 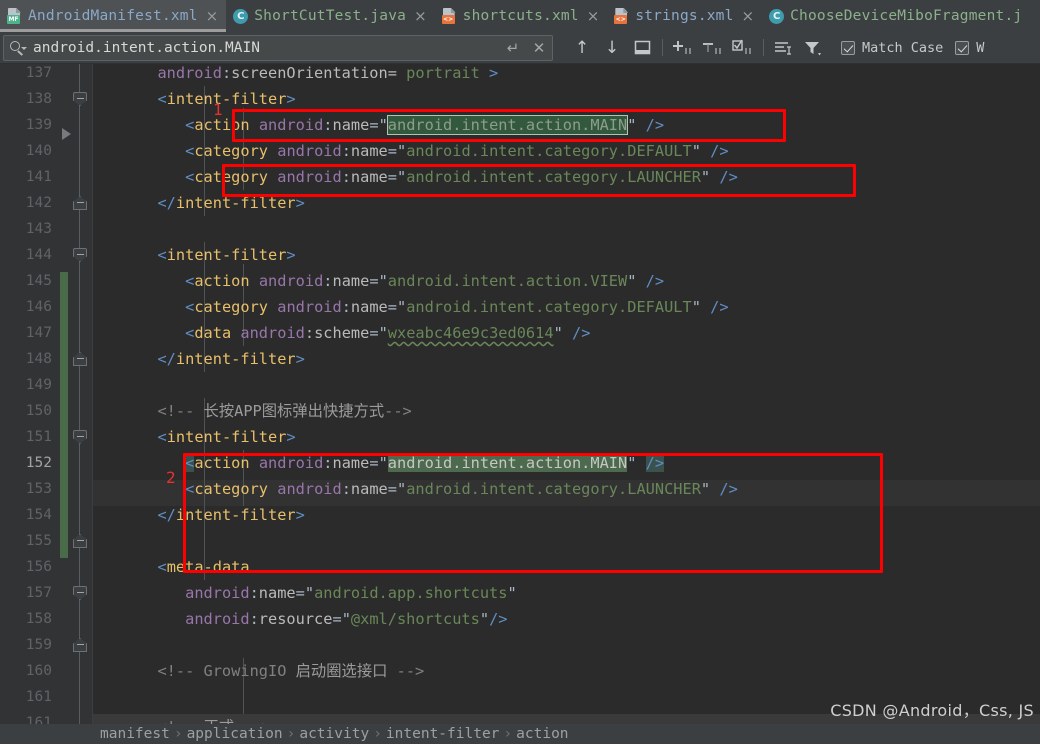 What do you see at coordinates (566, 75) in the screenshot?
I see `code-line-137: android:screenOrientation= portrait >` at bounding box center [566, 75].